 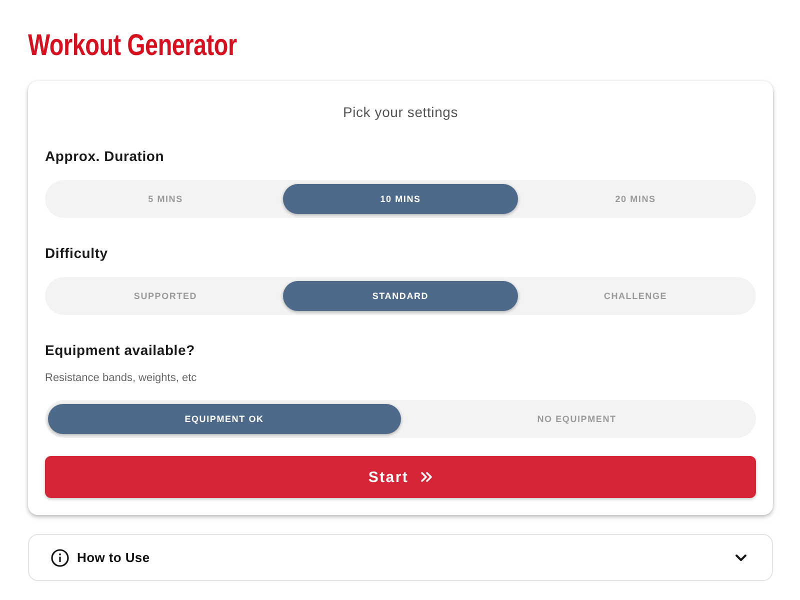 What do you see at coordinates (165, 296) in the screenshot?
I see `option-button: SUPPORTED` at bounding box center [165, 296].